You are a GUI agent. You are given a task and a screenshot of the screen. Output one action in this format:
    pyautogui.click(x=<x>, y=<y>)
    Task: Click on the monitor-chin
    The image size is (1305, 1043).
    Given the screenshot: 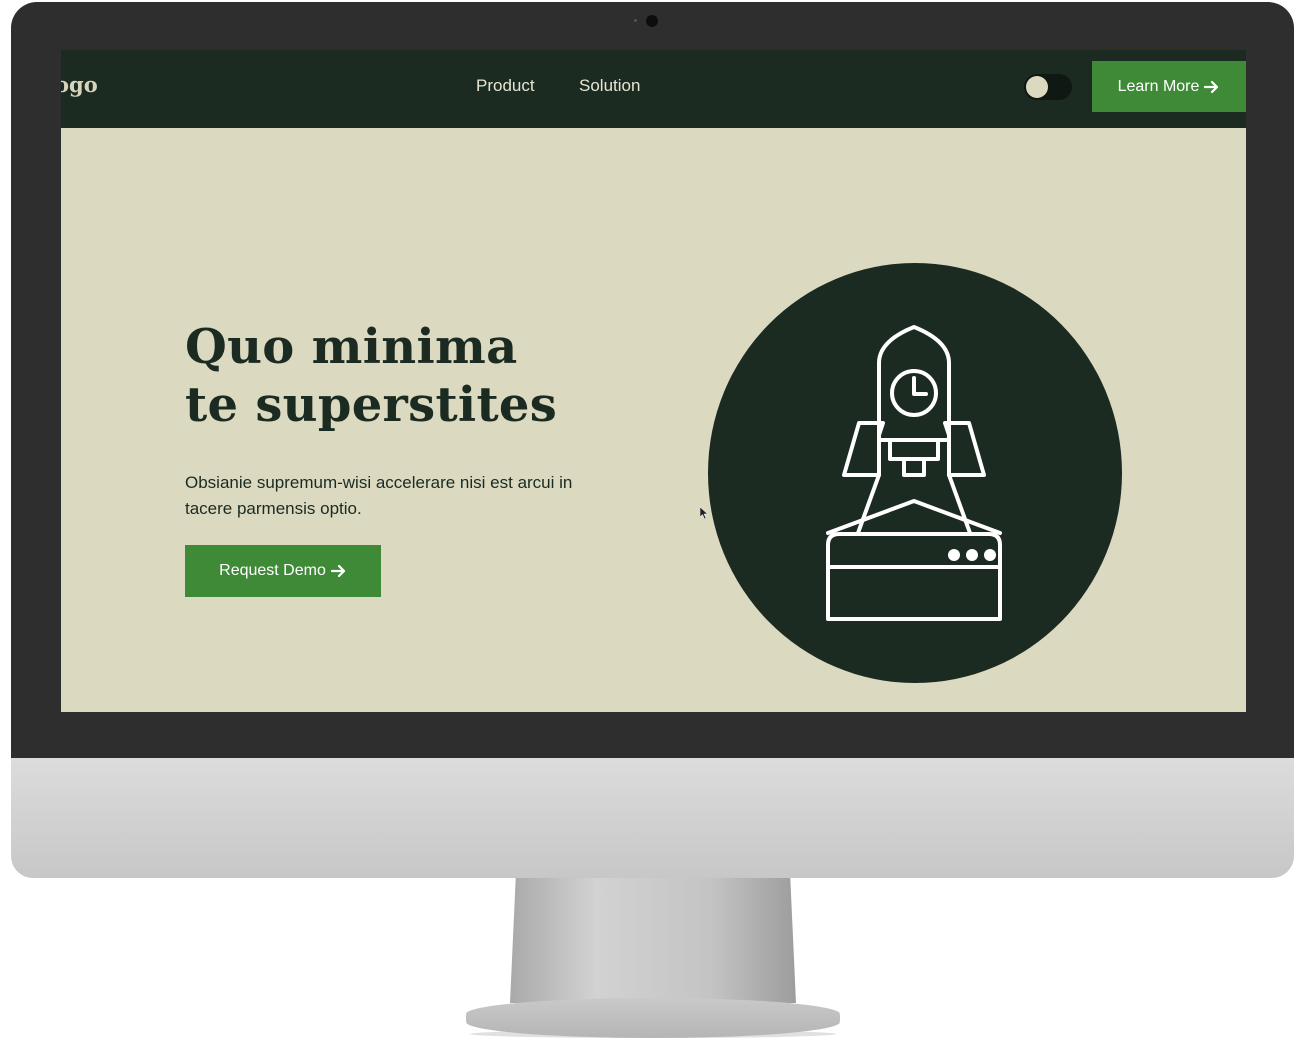 What is the action you would take?
    pyautogui.click(x=652, y=818)
    